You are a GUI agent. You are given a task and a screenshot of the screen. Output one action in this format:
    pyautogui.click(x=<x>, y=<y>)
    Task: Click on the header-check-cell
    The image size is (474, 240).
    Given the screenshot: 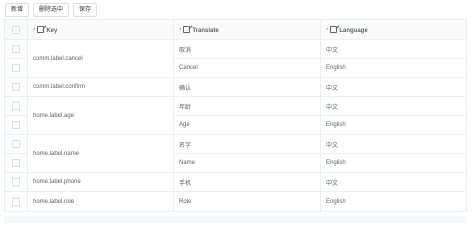 What is the action you would take?
    pyautogui.click(x=16, y=29)
    